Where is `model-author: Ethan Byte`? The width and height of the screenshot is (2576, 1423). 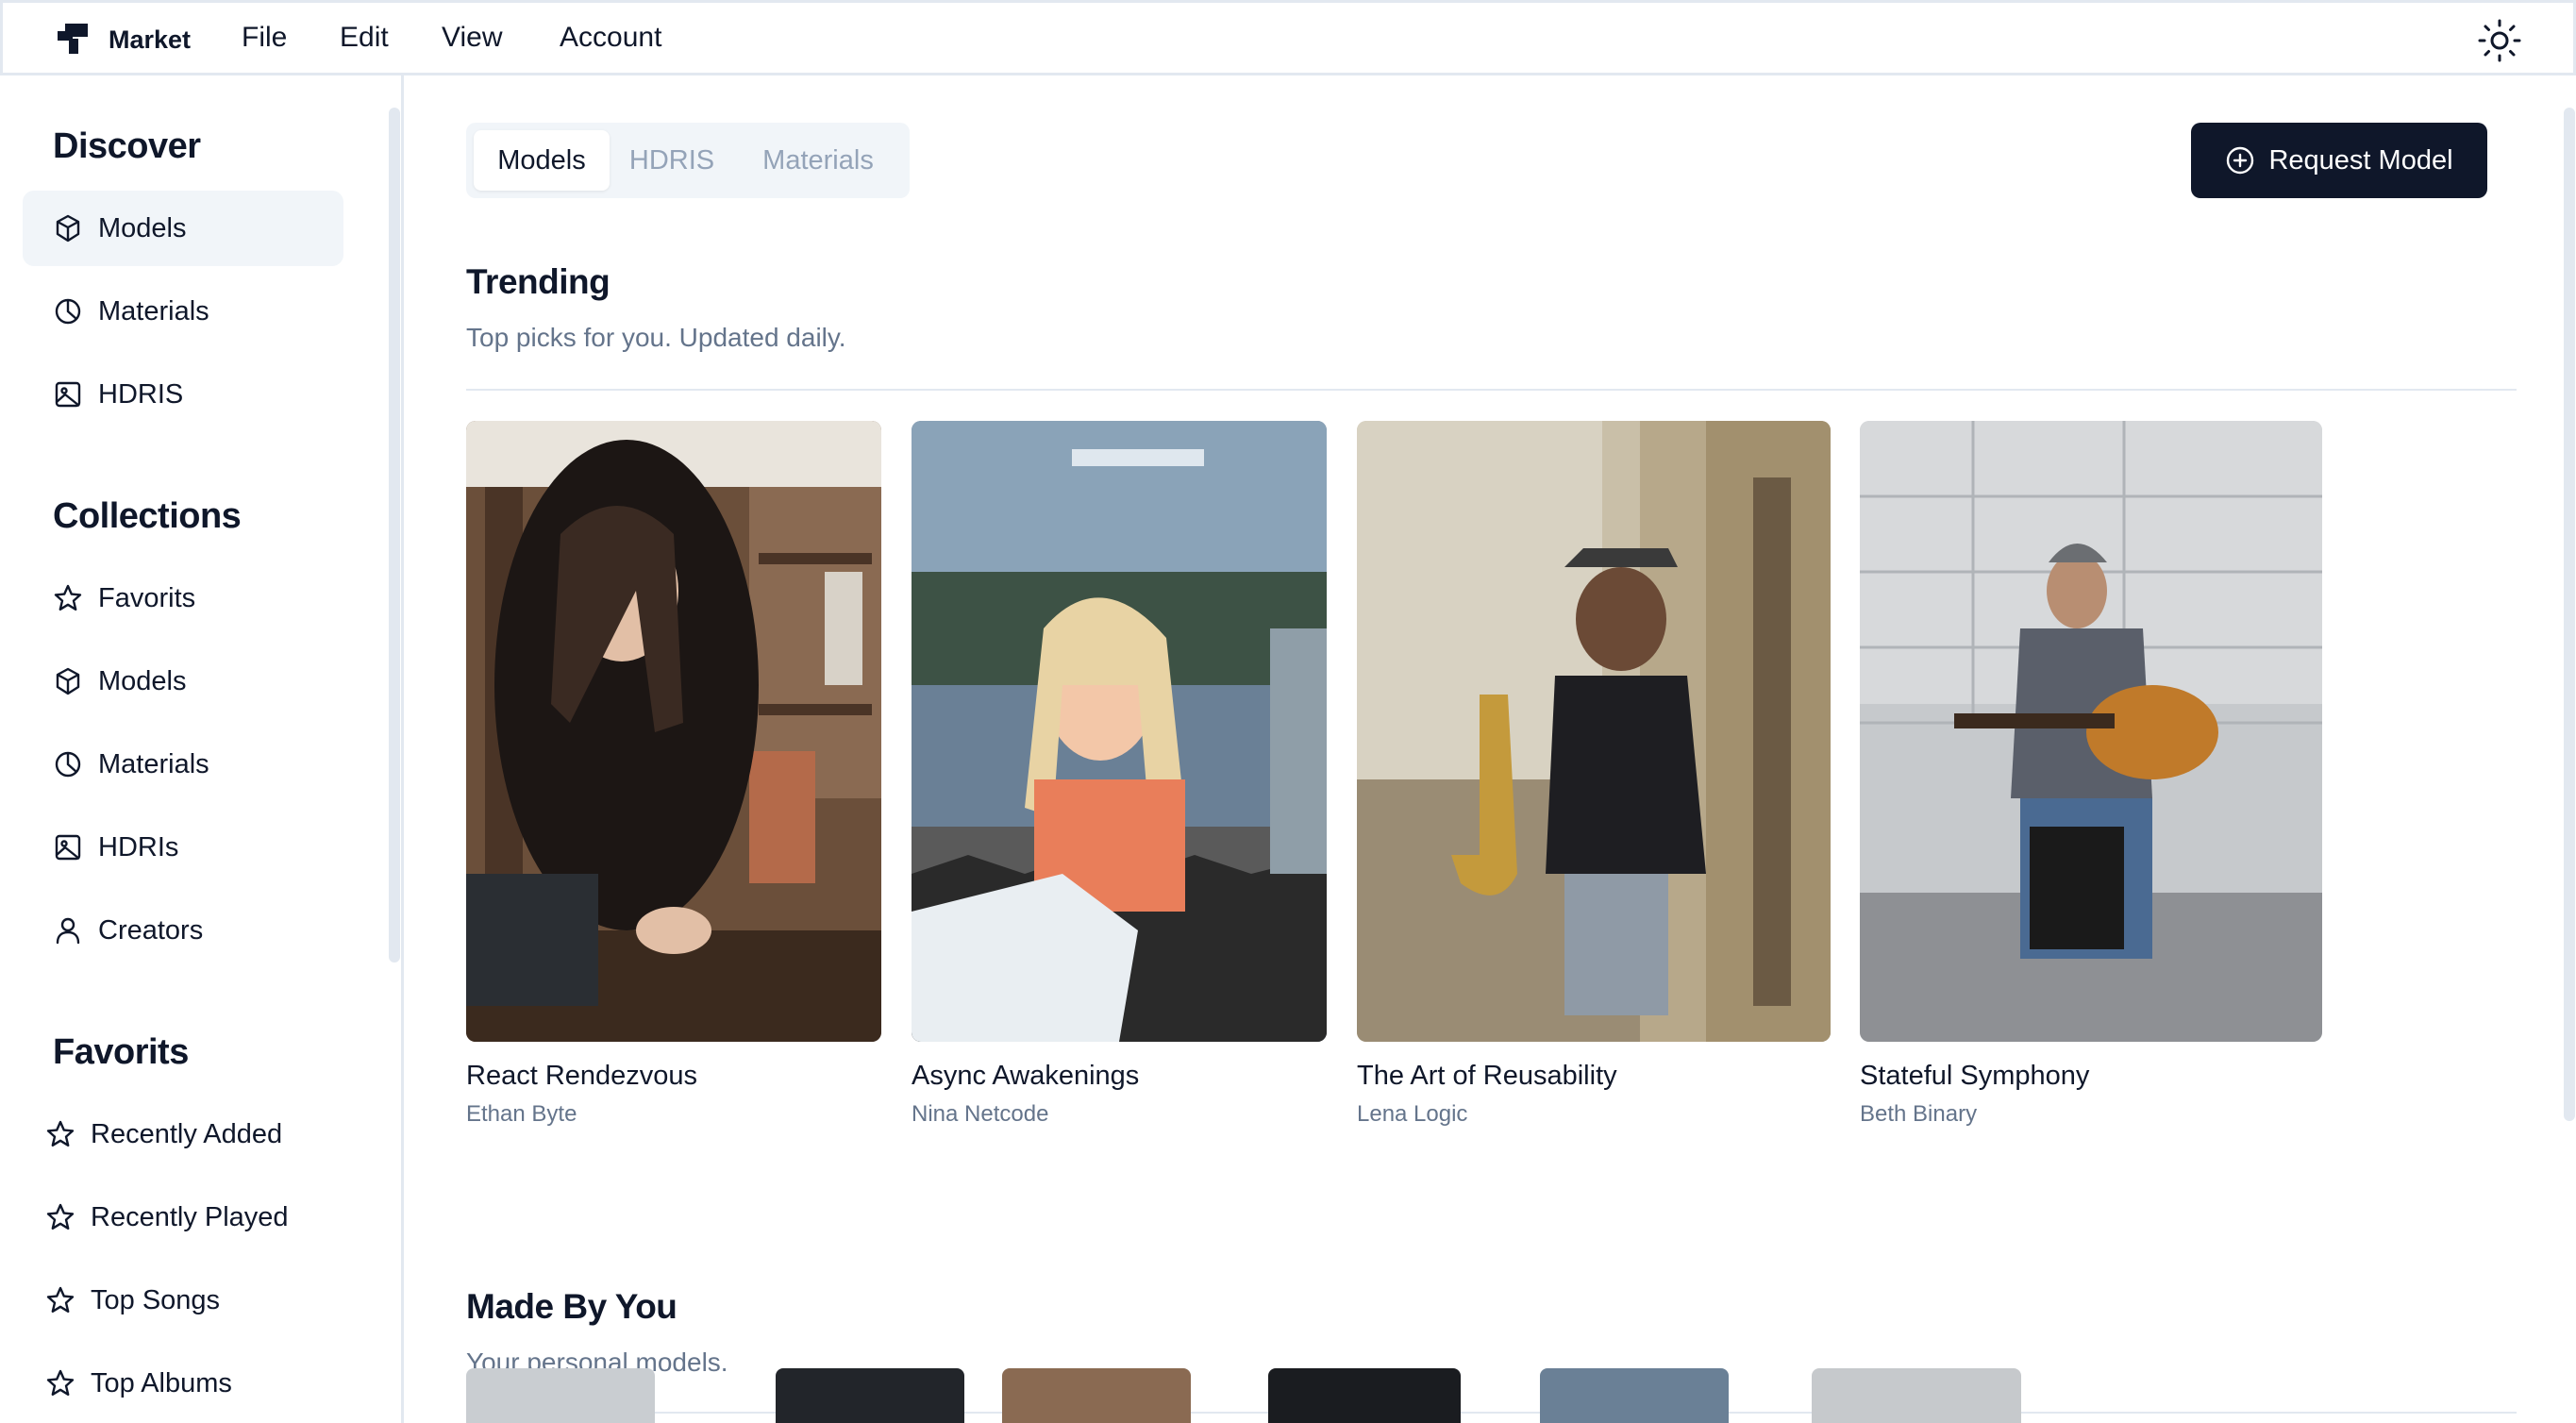
model-author: Ethan Byte is located at coordinates (521, 1114).